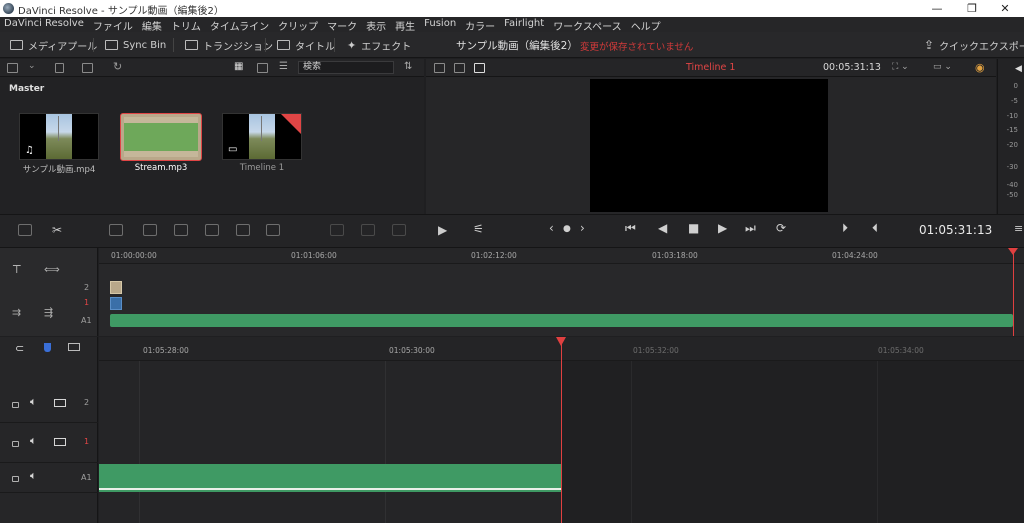  What do you see at coordinates (750, 228) in the screenshot?
I see `go-to-end-icon: ⏭` at bounding box center [750, 228].